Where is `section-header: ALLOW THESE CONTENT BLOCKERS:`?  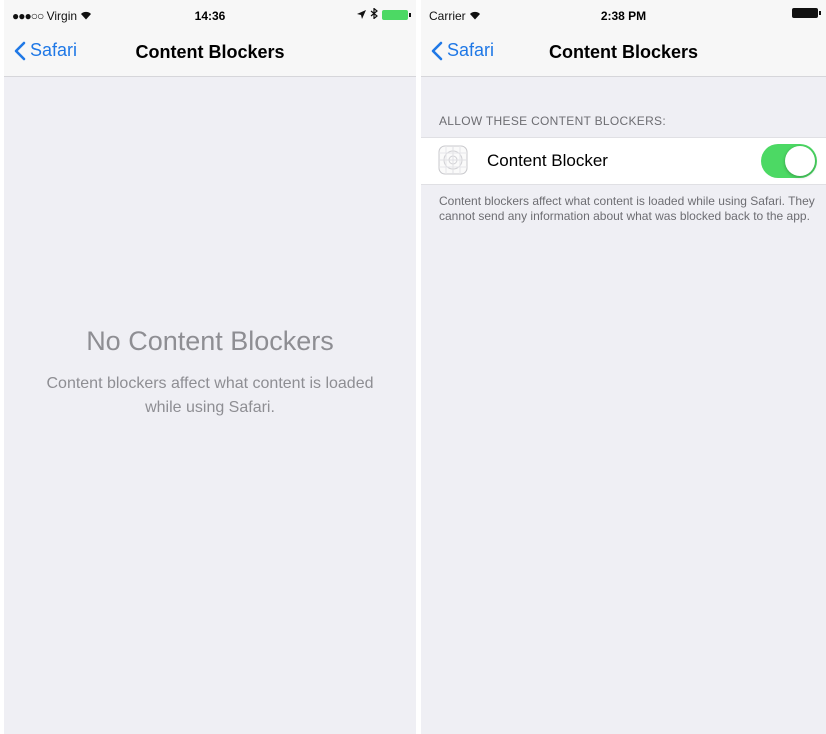
section-header: ALLOW THESE CONTENT BLOCKERS: is located at coordinates (552, 121).